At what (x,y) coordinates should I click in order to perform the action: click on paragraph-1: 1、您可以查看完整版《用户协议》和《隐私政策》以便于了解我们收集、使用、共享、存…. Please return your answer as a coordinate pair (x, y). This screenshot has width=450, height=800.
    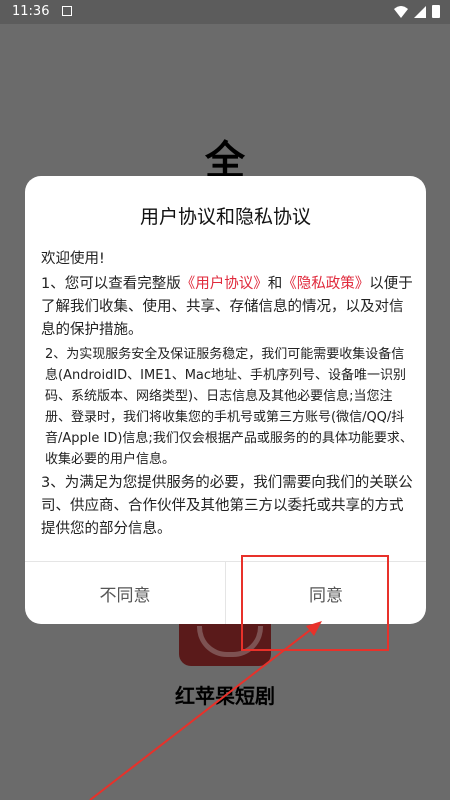
    Looking at the image, I should click on (227, 307).